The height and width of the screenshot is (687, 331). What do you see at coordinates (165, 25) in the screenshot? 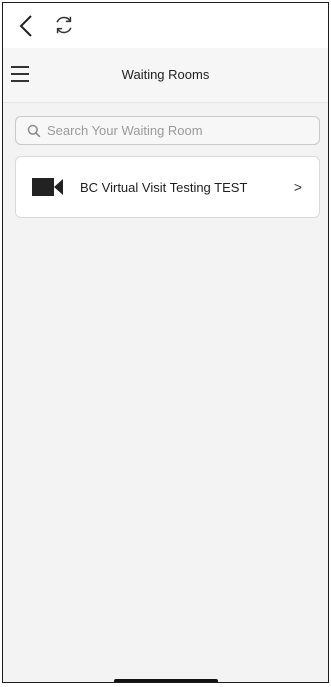
I see `browser-toolbar` at bounding box center [165, 25].